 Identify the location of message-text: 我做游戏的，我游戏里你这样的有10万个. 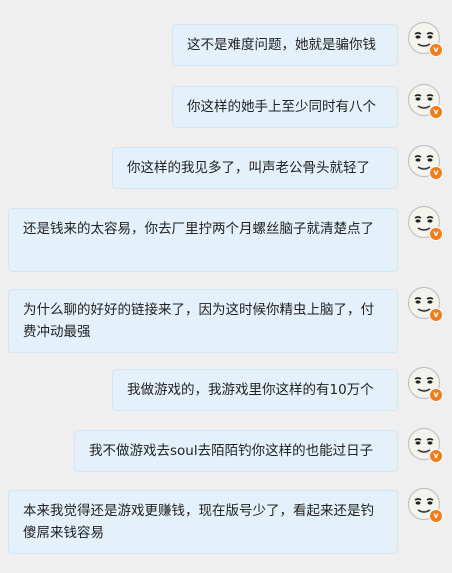
(250, 390).